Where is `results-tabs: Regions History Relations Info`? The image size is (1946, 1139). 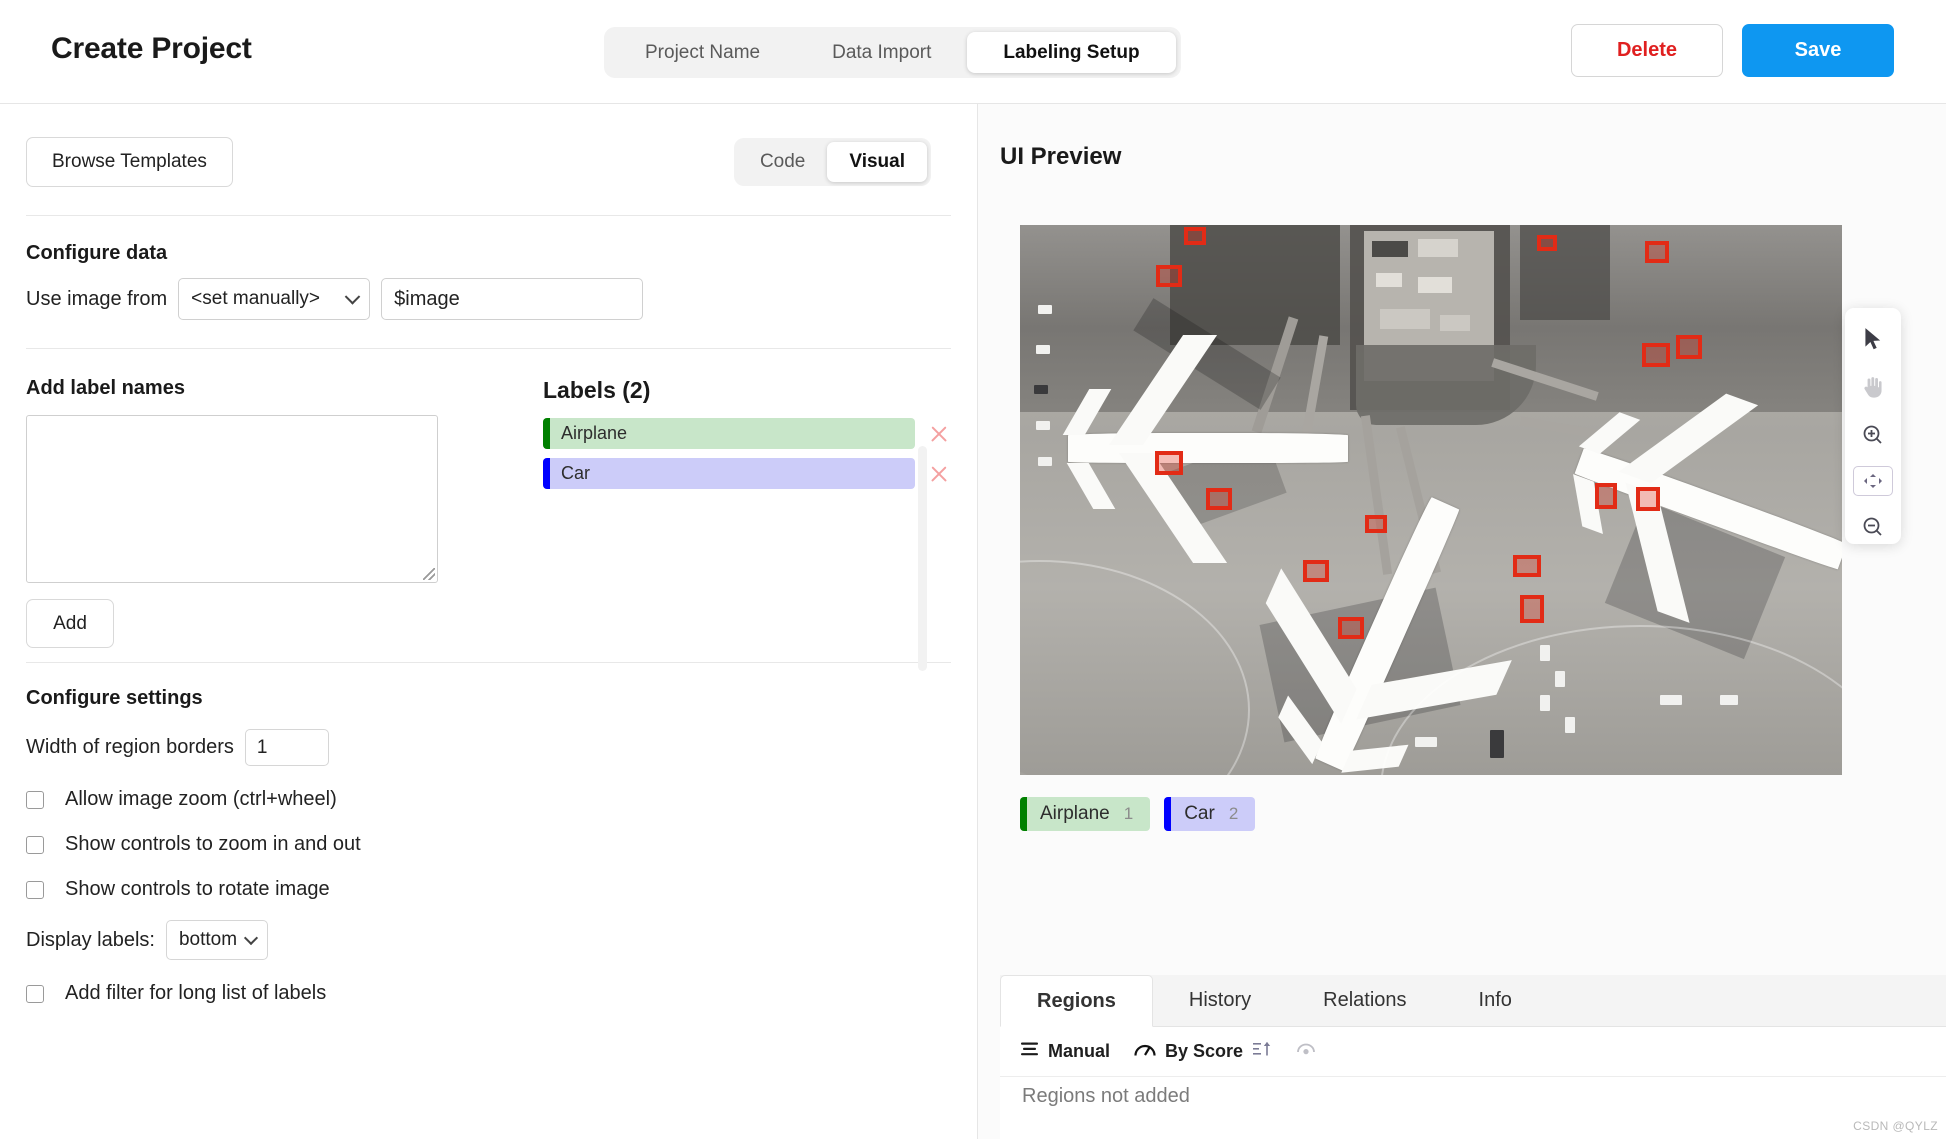
results-tabs: Regions History Relations Info is located at coordinates (1473, 1001).